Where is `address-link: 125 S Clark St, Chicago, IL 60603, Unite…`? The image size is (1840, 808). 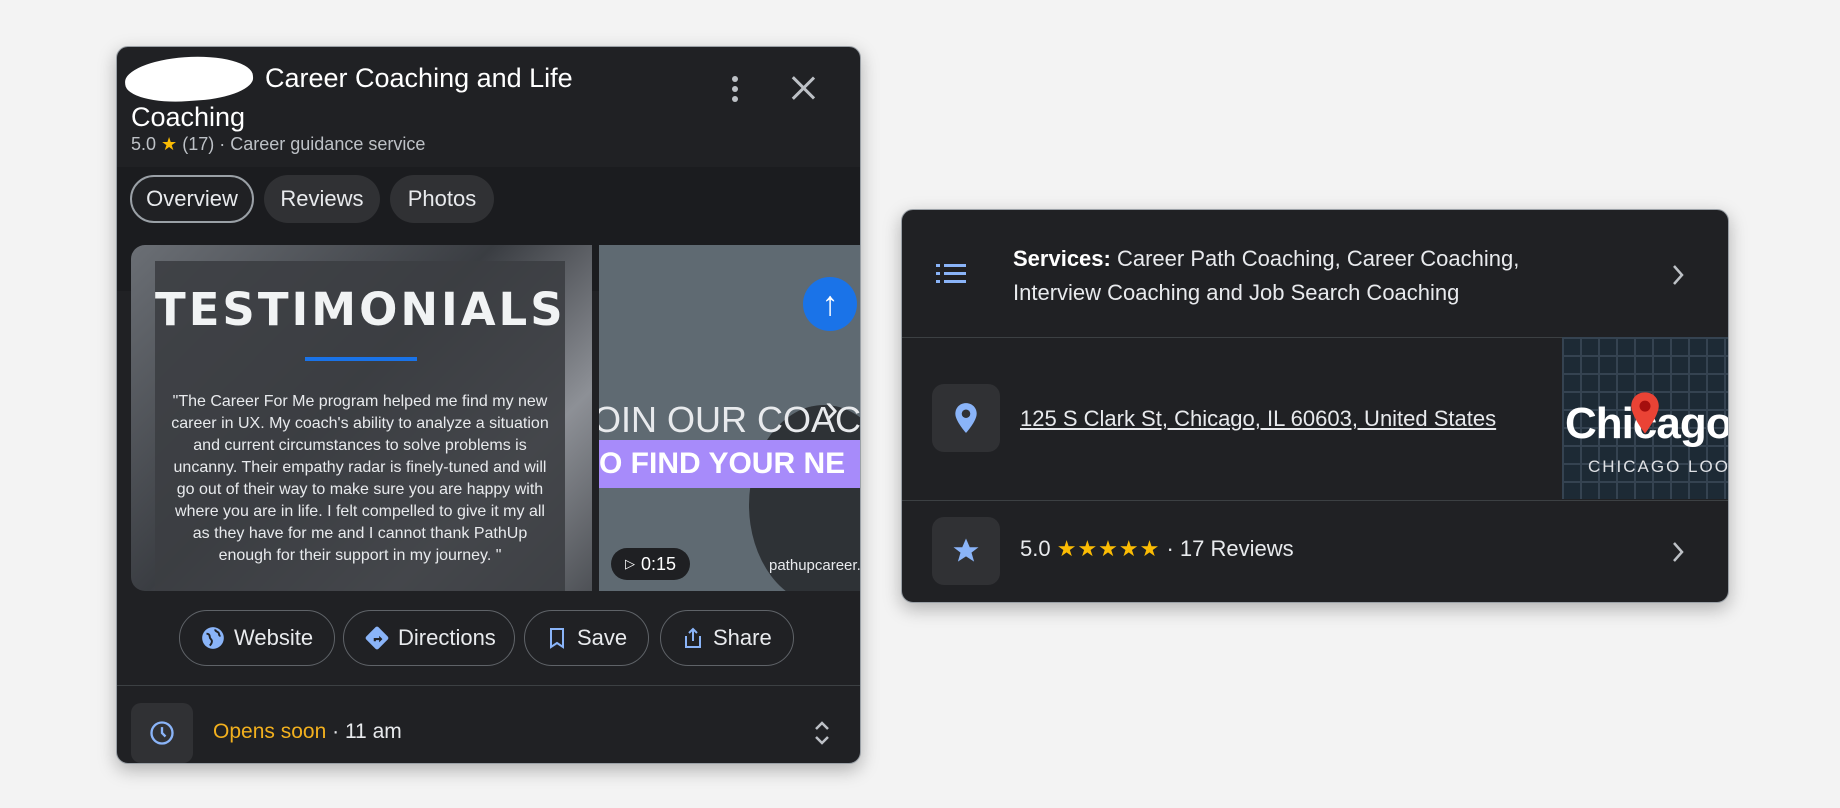 address-link: 125 S Clark St, Chicago, IL 60603, Unite… is located at coordinates (1258, 419).